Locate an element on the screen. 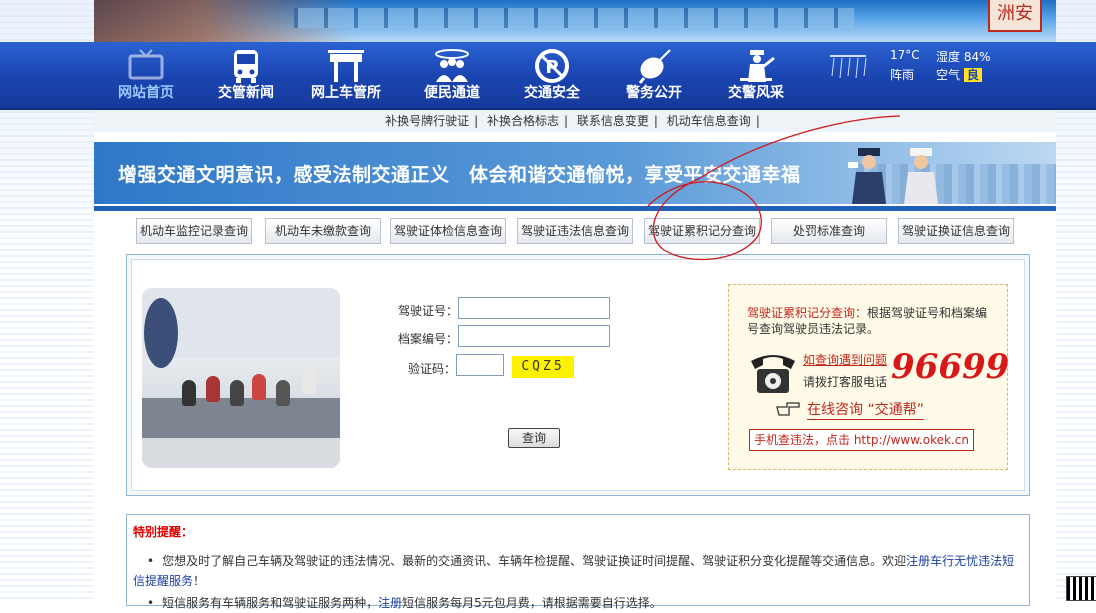 The height and width of the screenshot is (613, 1096). archive-number-label: 档案编号： is located at coordinates (427, 339).